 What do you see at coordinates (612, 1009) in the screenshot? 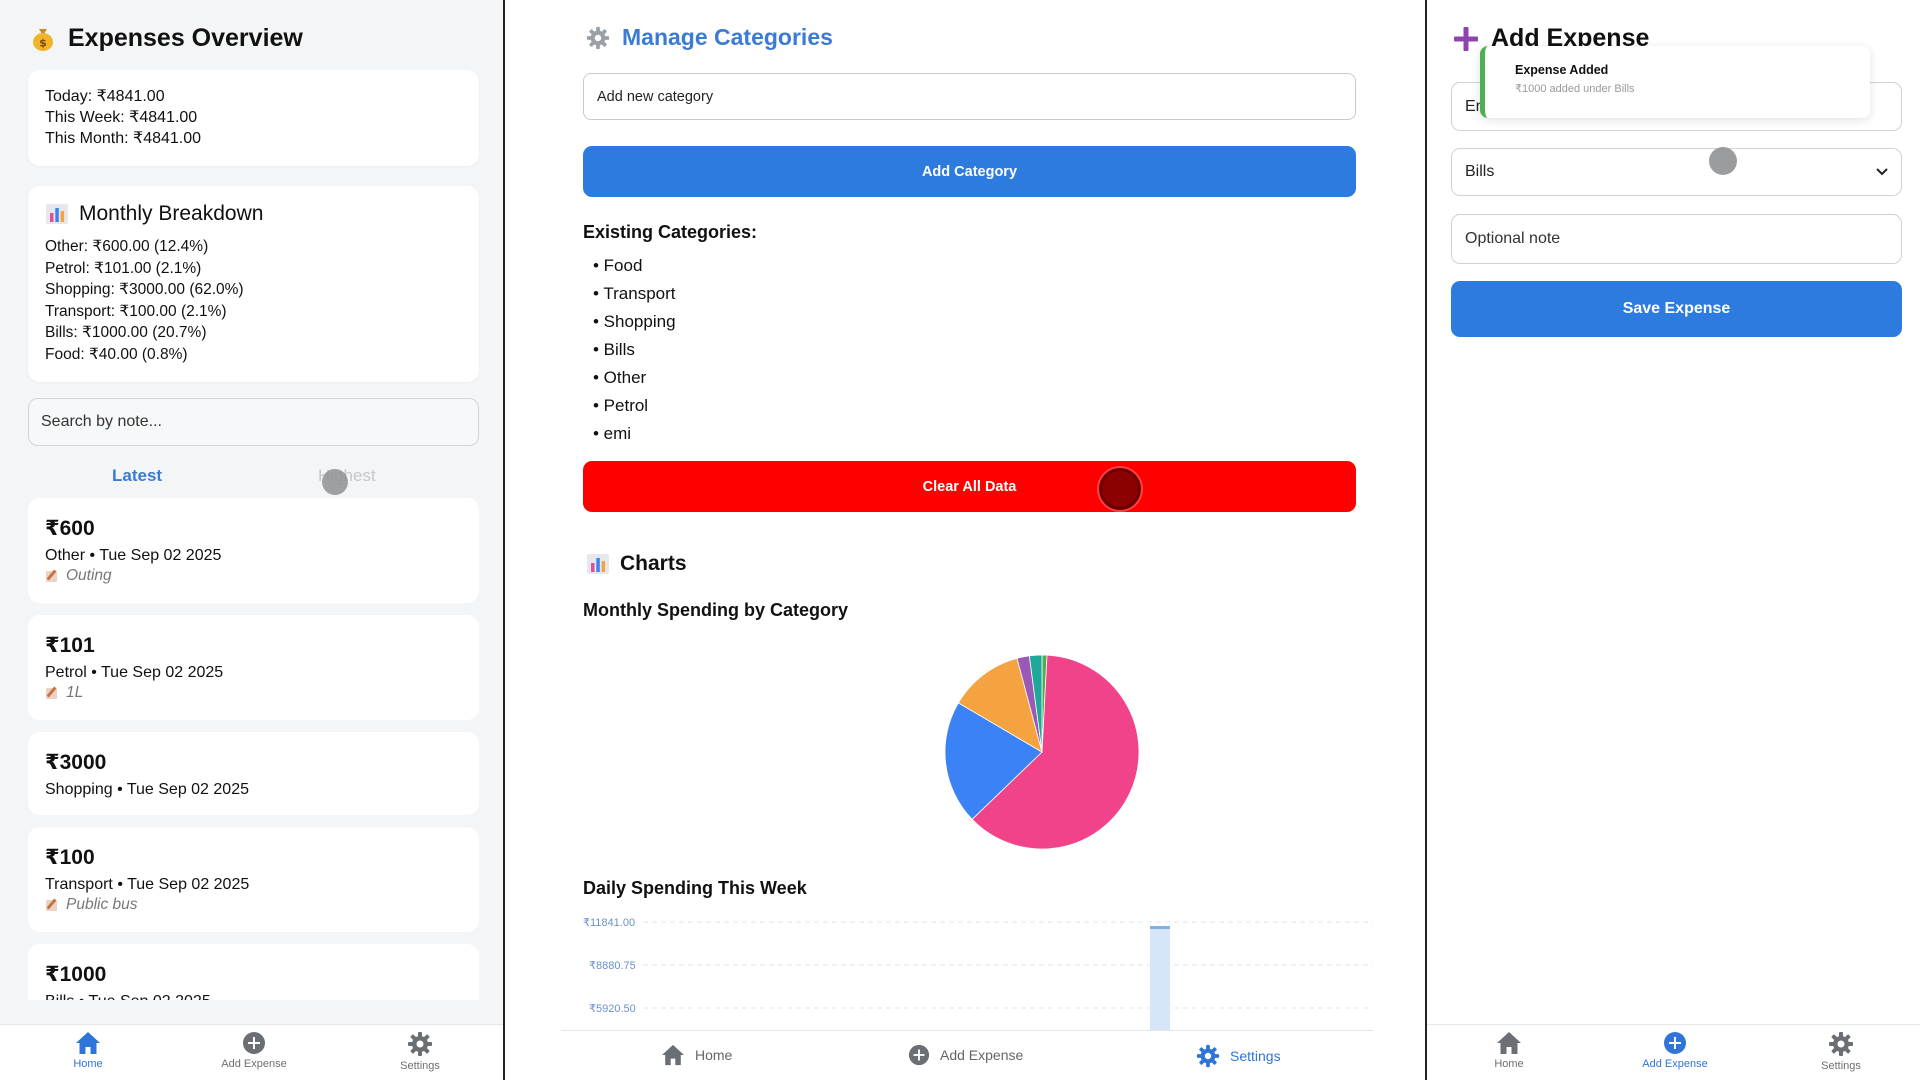
I see `y-tick-label: ₹5920.50` at bounding box center [612, 1009].